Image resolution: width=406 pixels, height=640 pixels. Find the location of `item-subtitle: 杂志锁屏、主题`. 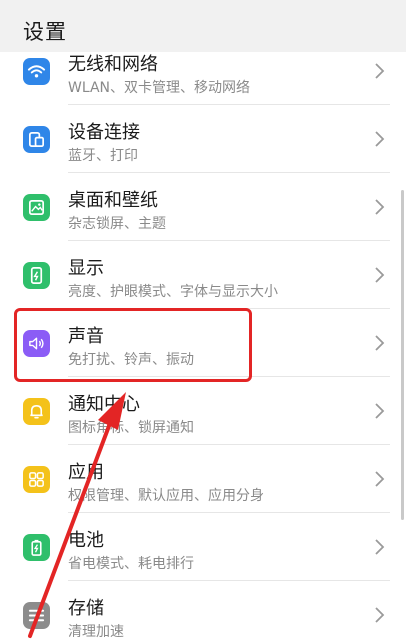

item-subtitle: 杂志锁屏、主题 is located at coordinates (117, 224).